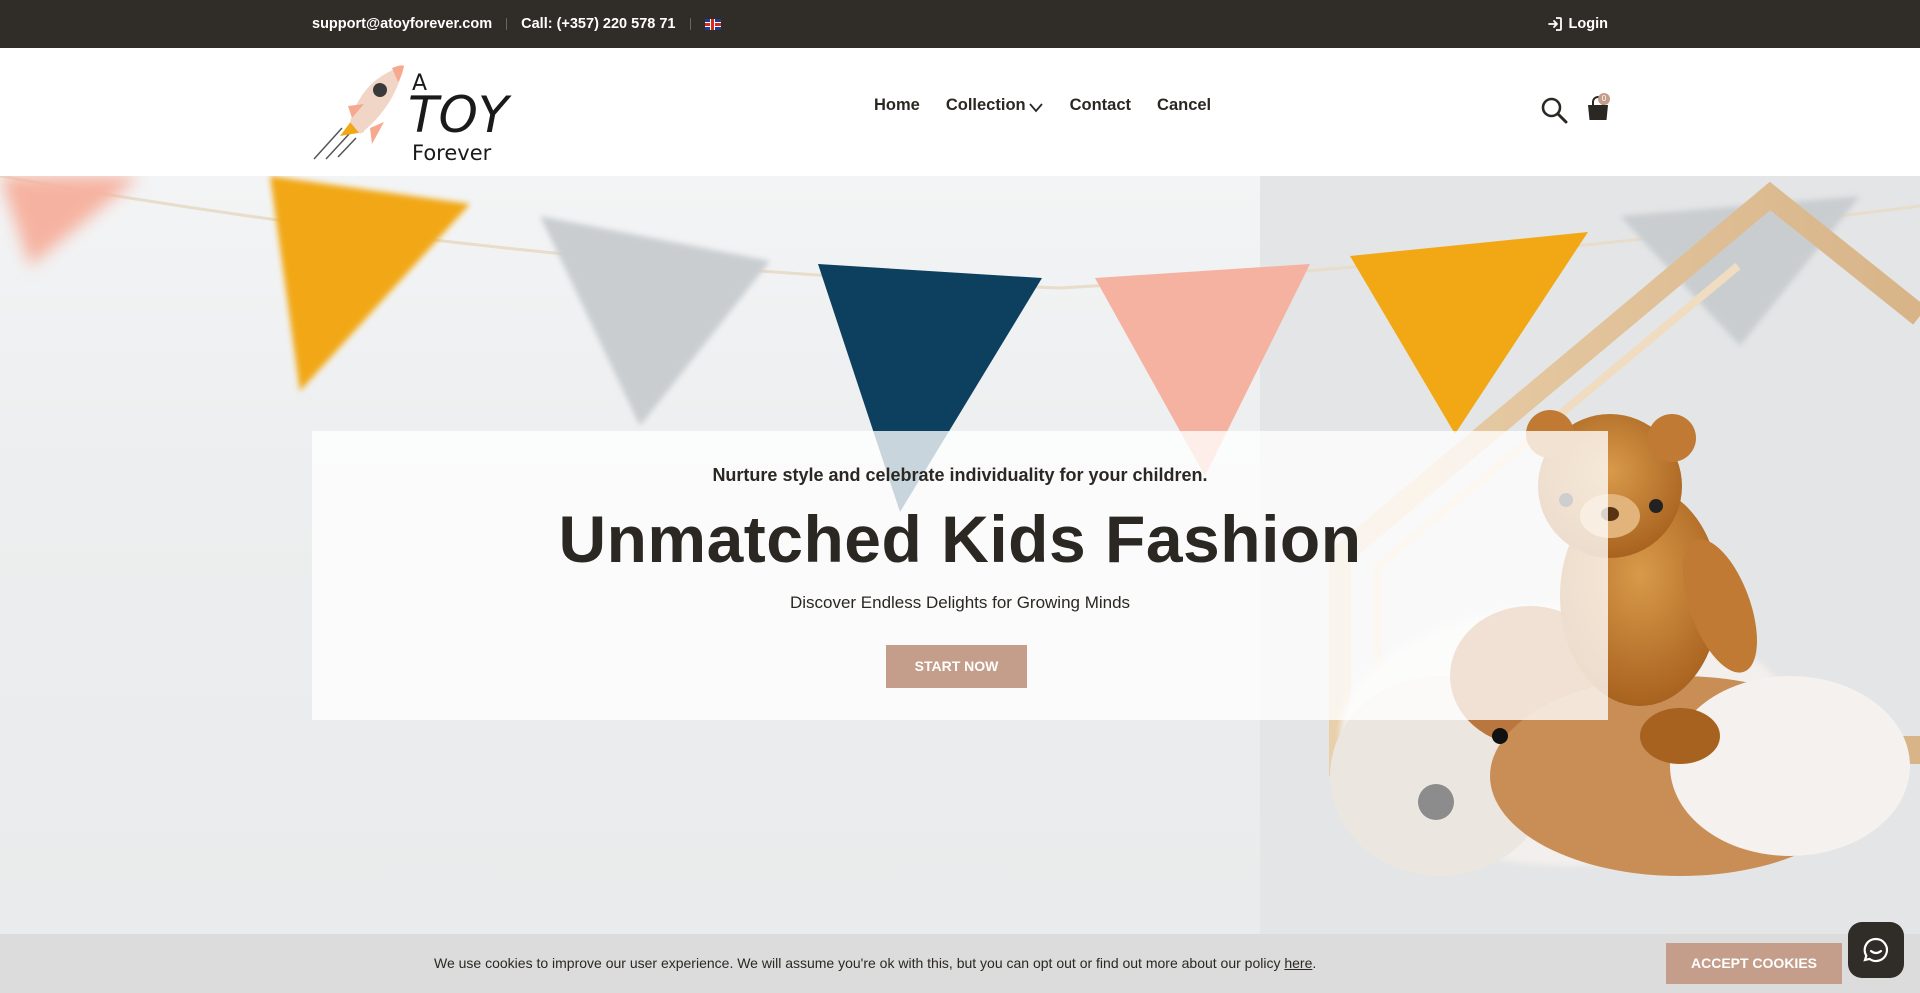 Image resolution: width=1920 pixels, height=993 pixels. I want to click on chevron-down-icon, so click(1035, 108).